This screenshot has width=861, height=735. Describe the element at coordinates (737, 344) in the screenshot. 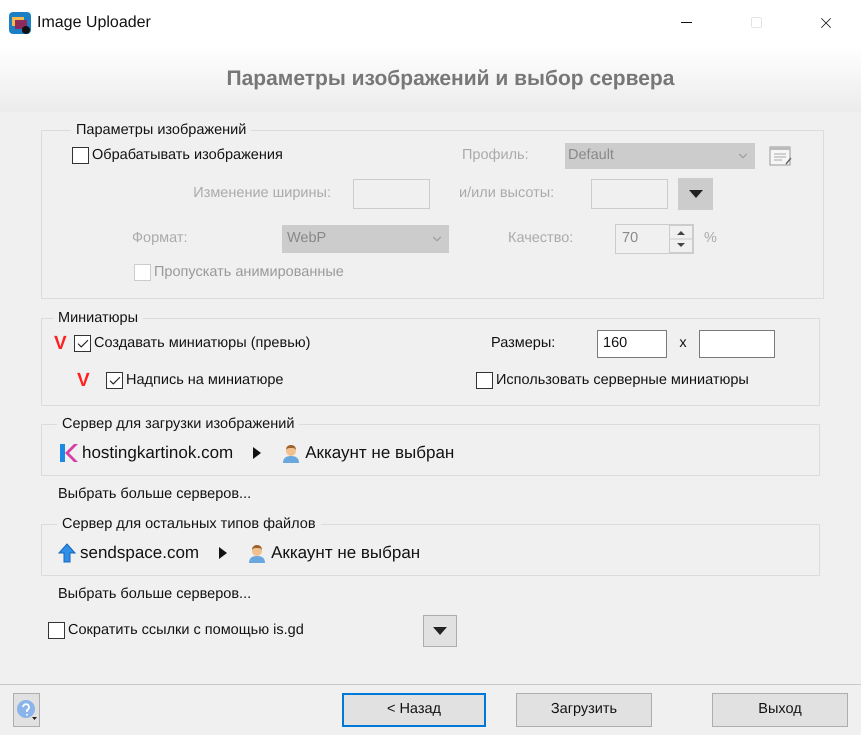

I see `thumb-height-field` at that location.